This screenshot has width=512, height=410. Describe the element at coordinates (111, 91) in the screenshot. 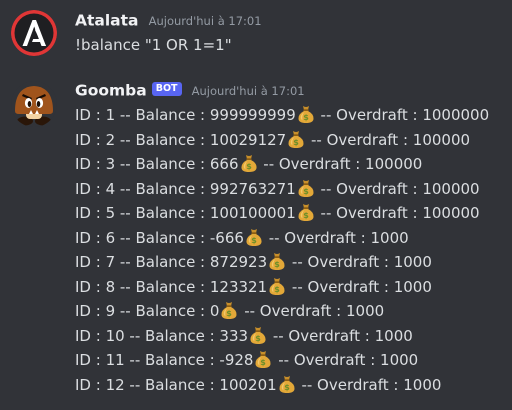

I see `author-name: Goomba` at that location.